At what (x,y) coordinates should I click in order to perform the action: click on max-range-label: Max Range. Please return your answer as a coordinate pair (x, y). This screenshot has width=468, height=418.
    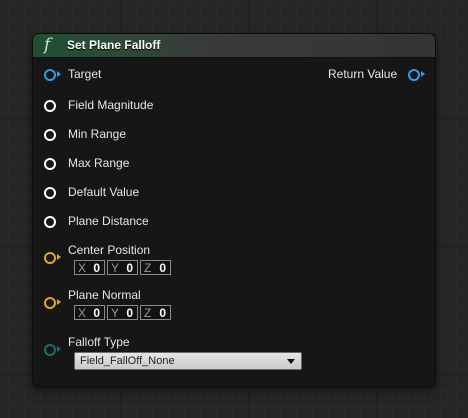
    Looking at the image, I should click on (99, 163).